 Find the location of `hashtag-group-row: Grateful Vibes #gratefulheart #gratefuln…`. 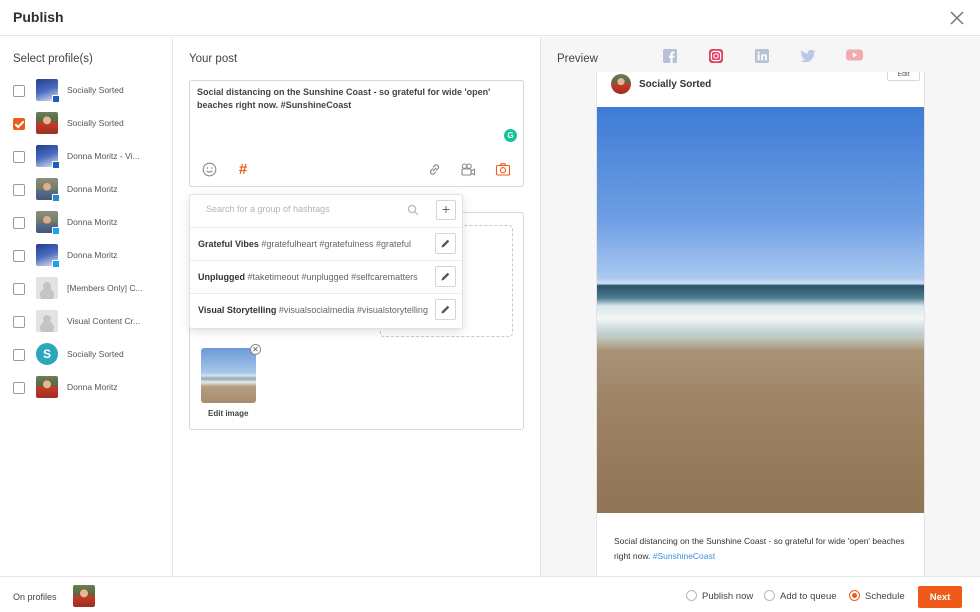

hashtag-group-row: Grateful Vibes #gratefulheart #gratefuln… is located at coordinates (327, 243).